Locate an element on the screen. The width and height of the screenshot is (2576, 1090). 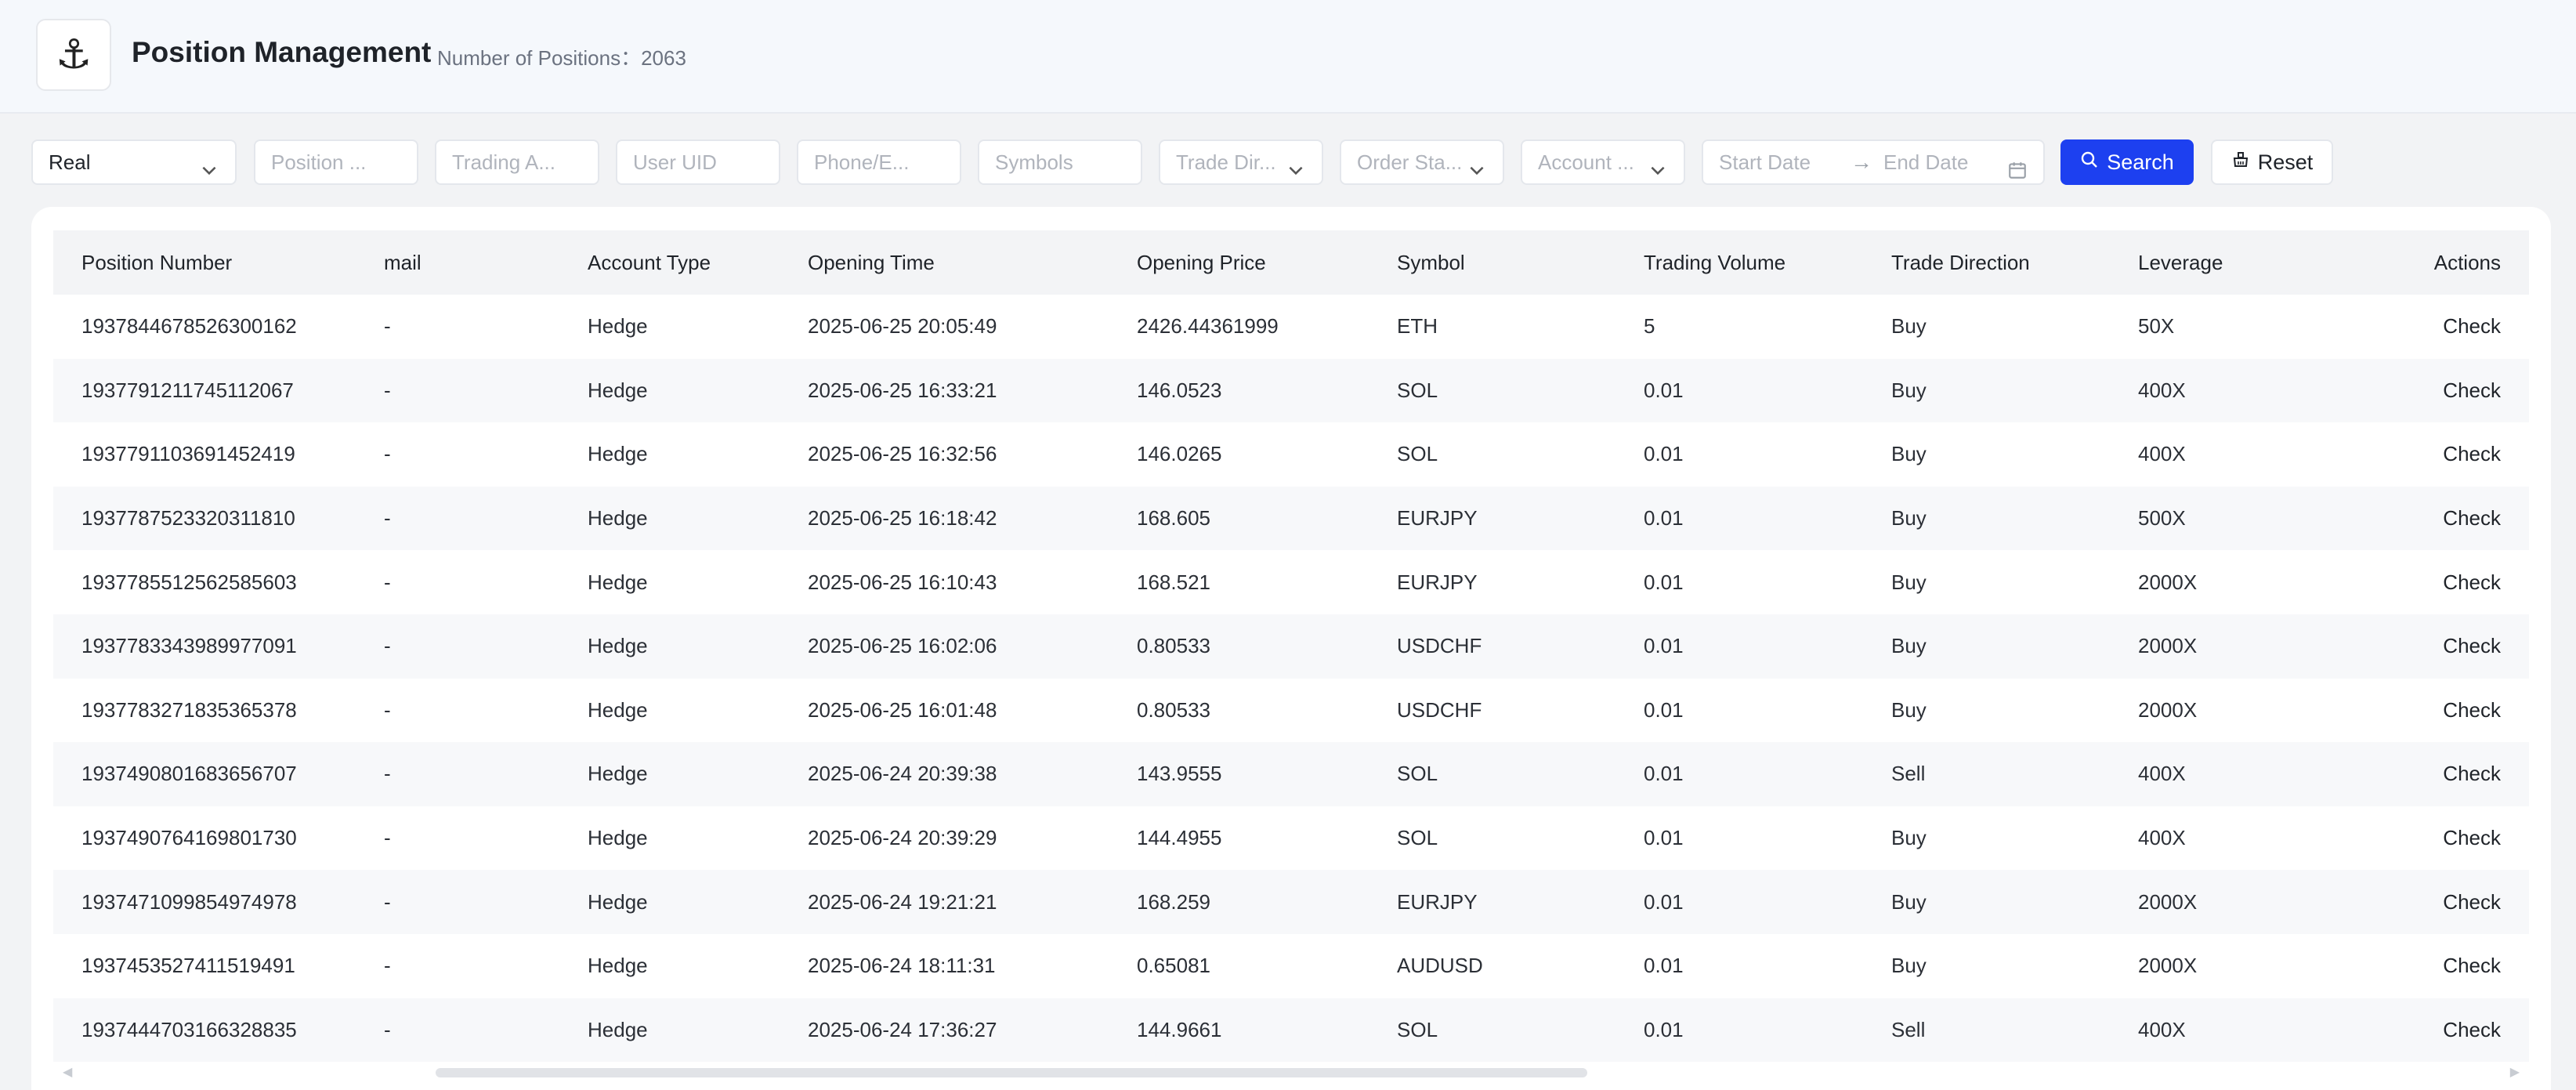
cell-position-number: 1937490801683656707 is located at coordinates (219, 774).